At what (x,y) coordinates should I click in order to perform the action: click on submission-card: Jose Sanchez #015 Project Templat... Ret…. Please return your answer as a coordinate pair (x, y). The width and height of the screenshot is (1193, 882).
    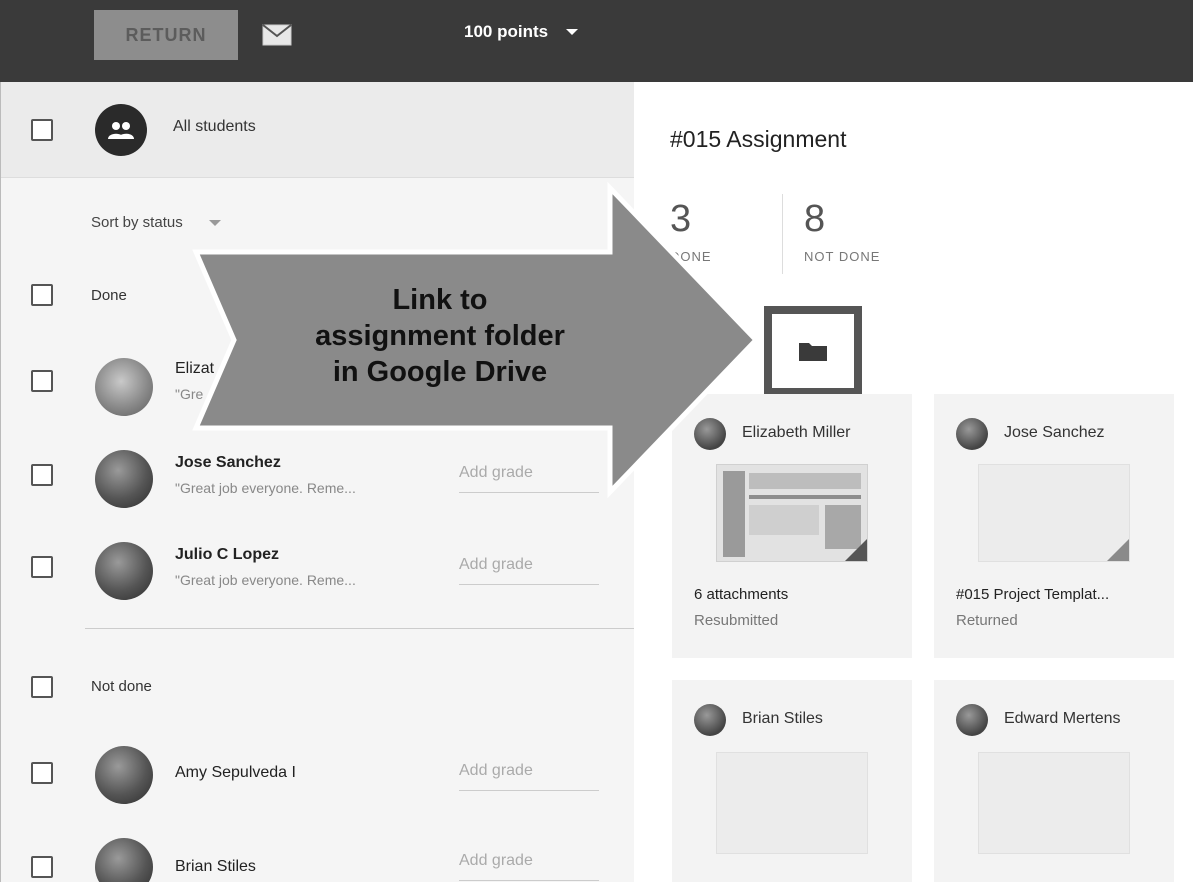
    Looking at the image, I should click on (1054, 526).